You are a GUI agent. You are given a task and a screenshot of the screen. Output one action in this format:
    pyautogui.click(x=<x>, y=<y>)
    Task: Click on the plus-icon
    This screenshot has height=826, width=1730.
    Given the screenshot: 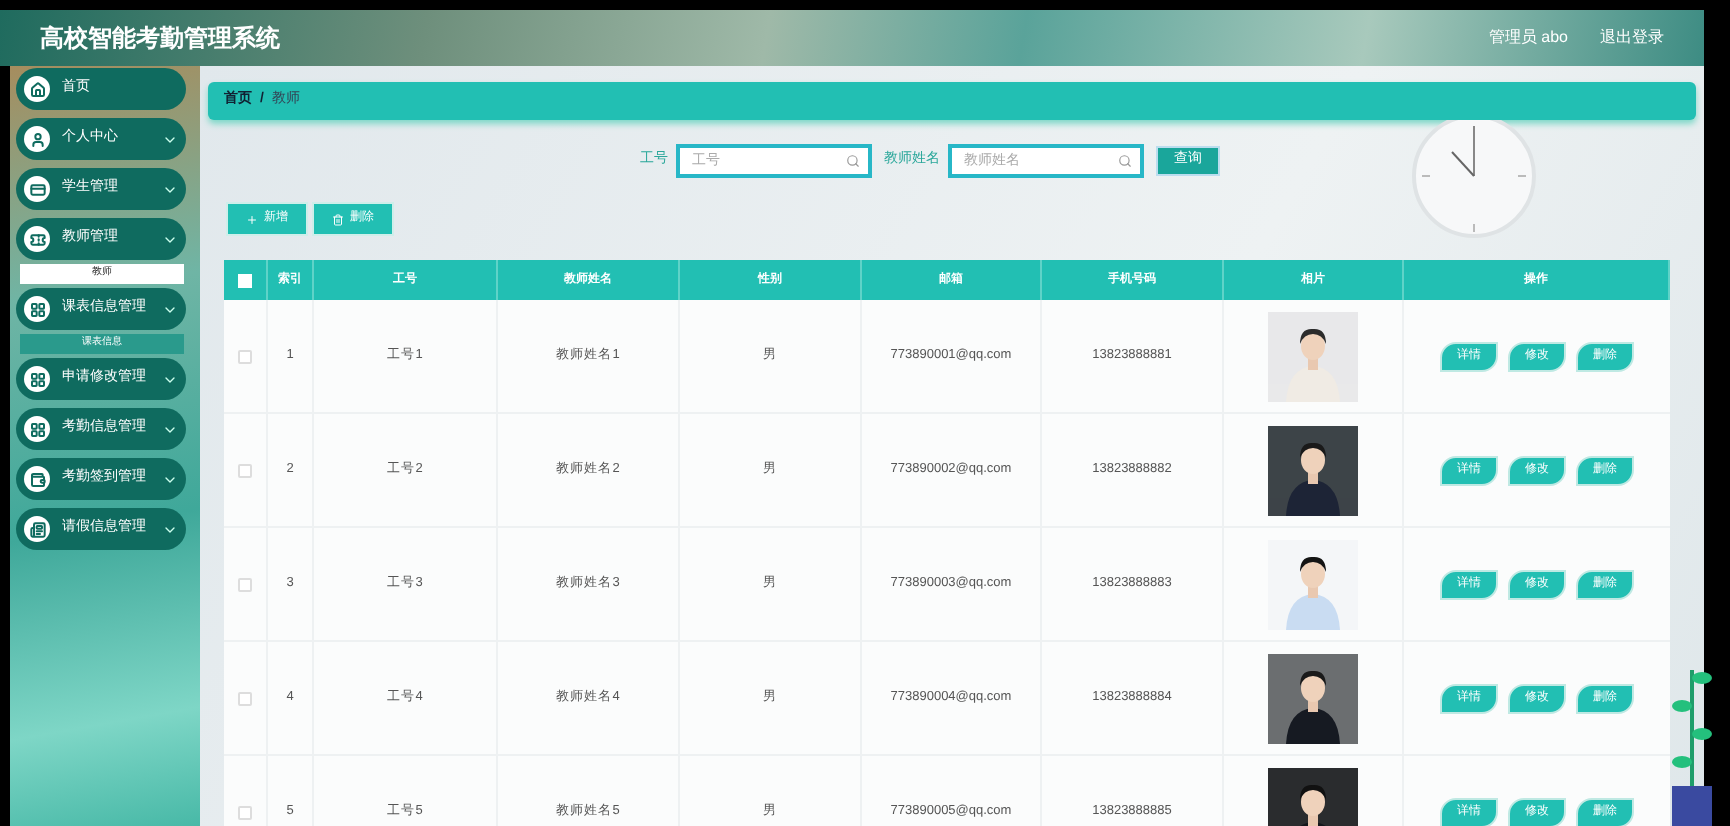 What is the action you would take?
    pyautogui.click(x=252, y=219)
    